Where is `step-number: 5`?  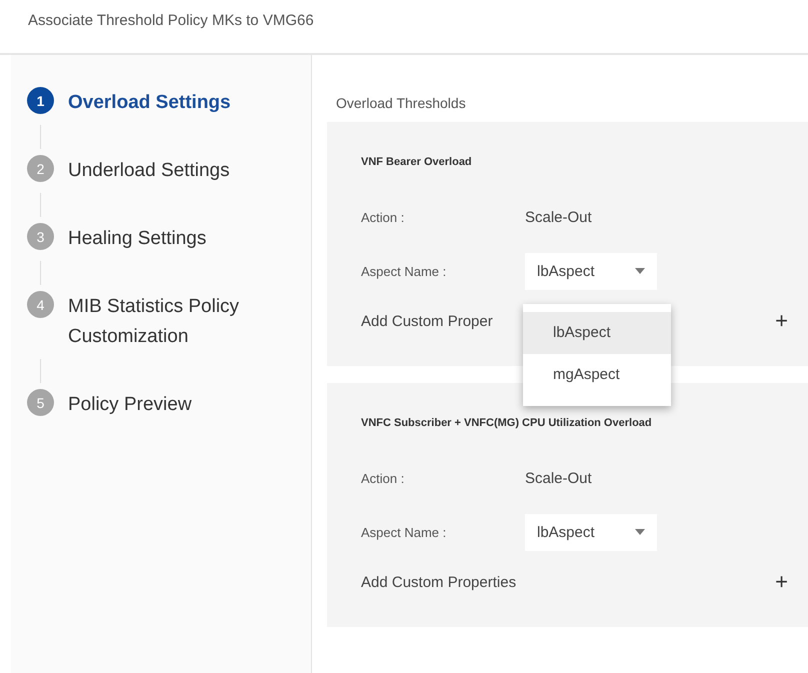
step-number: 5 is located at coordinates (40, 402).